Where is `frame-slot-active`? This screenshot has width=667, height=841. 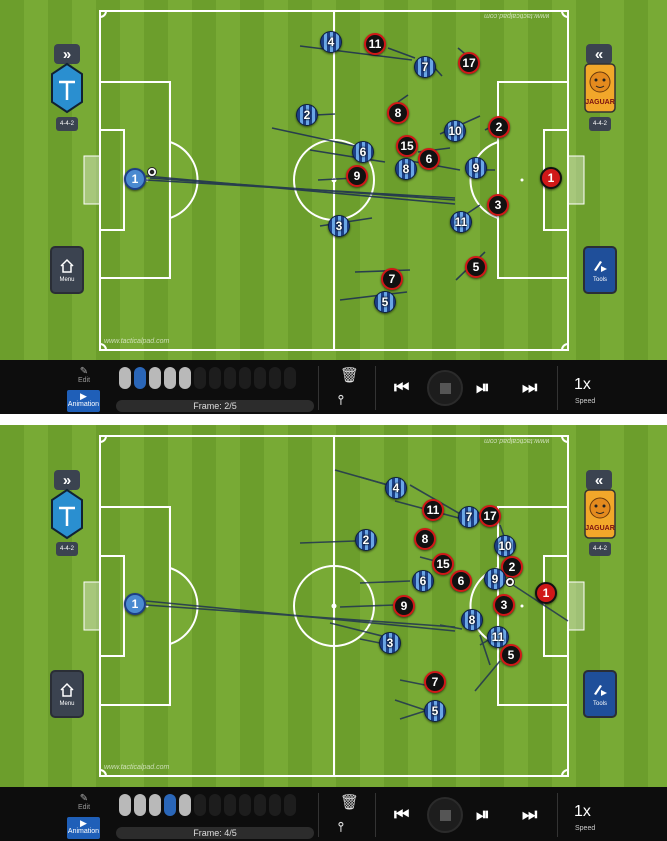
frame-slot-active is located at coordinates (170, 805).